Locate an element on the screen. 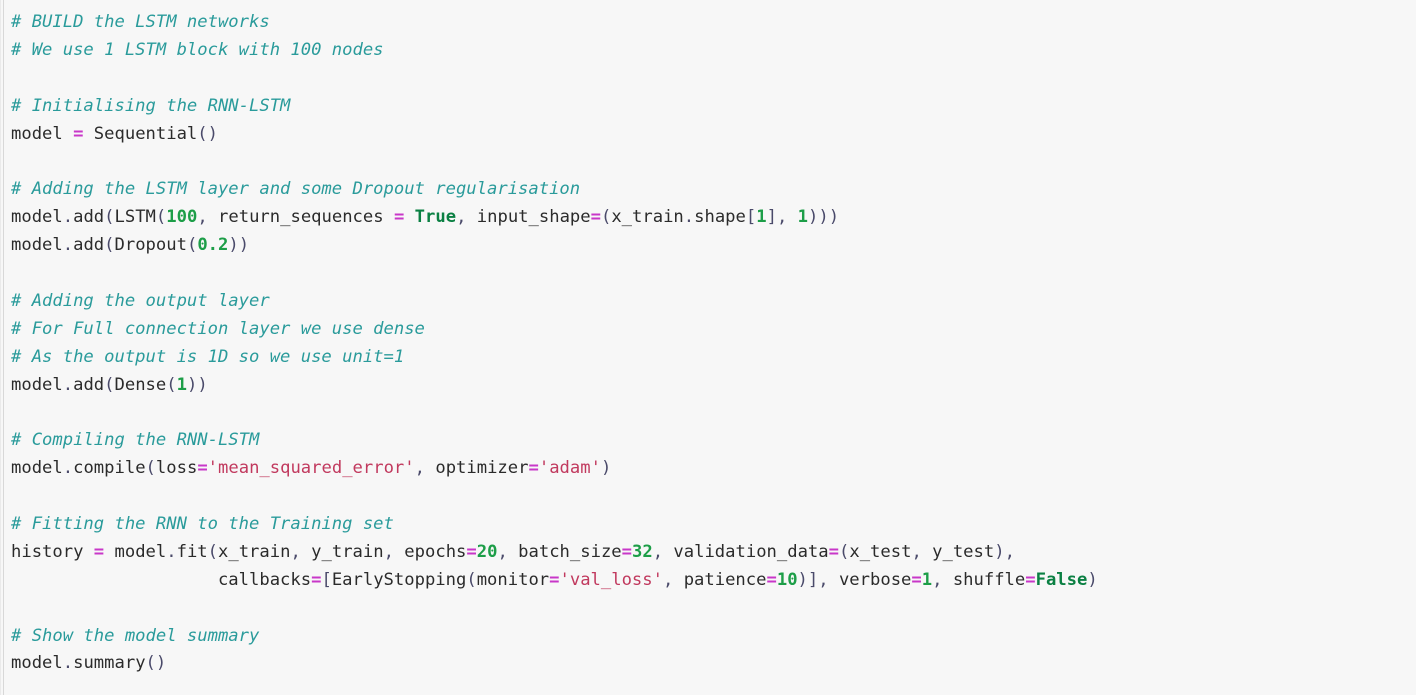  token-name: epochs is located at coordinates (435, 551).